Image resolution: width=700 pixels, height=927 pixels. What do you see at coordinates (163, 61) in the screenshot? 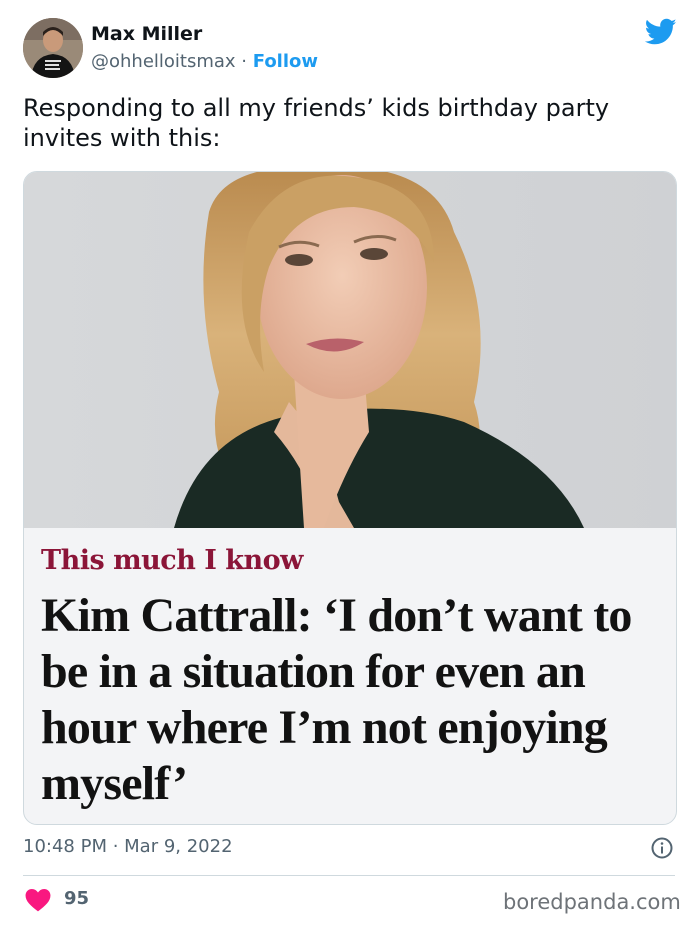
I see `author-handle: @ohhelloitsmax` at bounding box center [163, 61].